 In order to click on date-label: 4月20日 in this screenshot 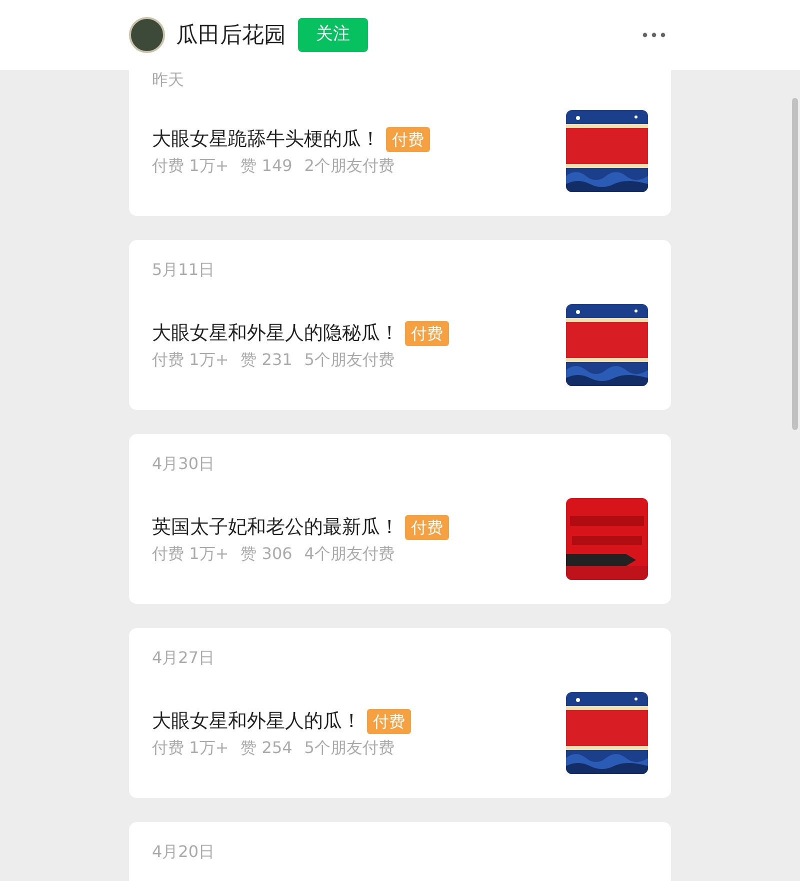, I will do `click(183, 852)`.